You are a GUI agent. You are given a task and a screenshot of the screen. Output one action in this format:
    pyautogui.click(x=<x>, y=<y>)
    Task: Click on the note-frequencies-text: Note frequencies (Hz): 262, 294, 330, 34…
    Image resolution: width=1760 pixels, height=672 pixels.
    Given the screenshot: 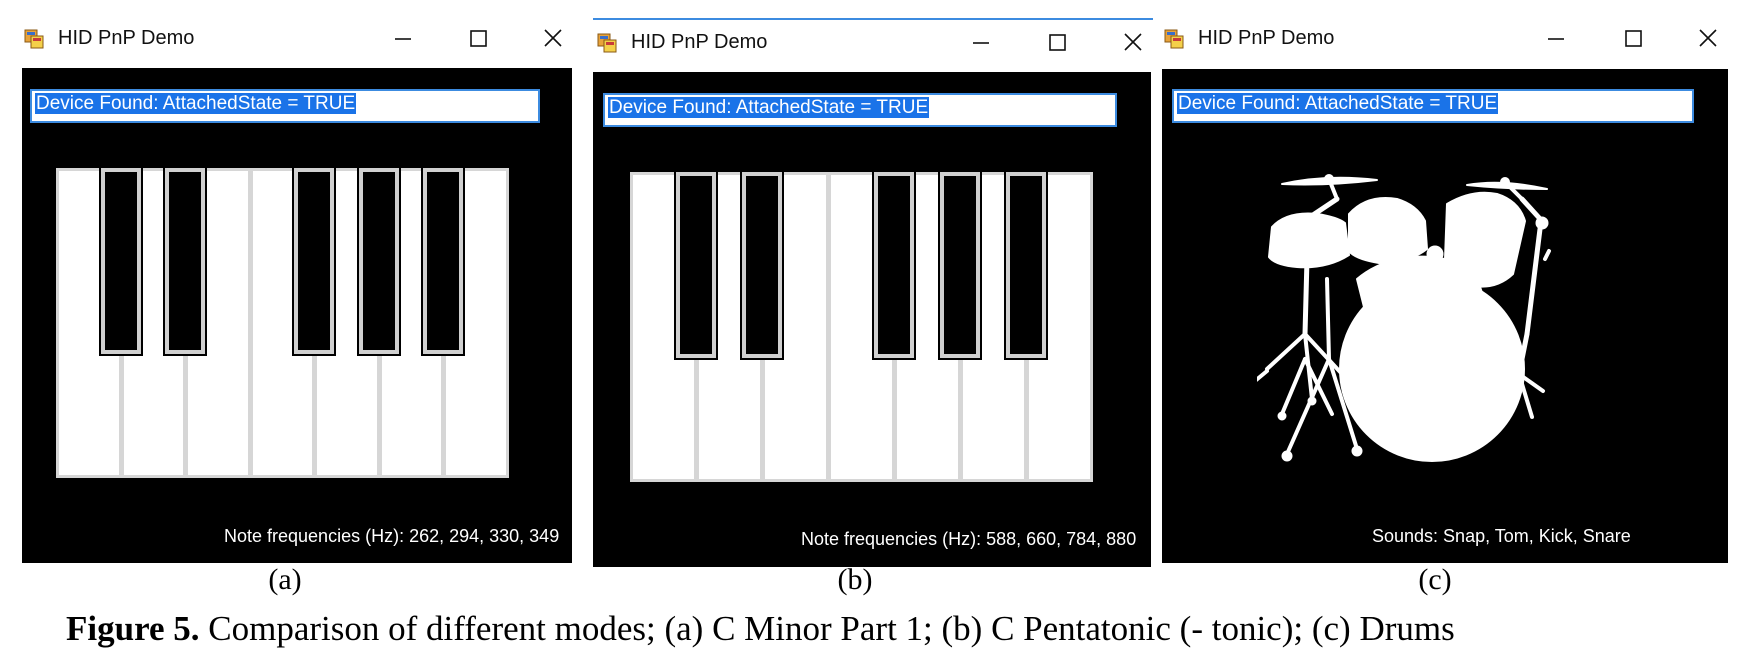 What is the action you would take?
    pyautogui.click(x=392, y=536)
    